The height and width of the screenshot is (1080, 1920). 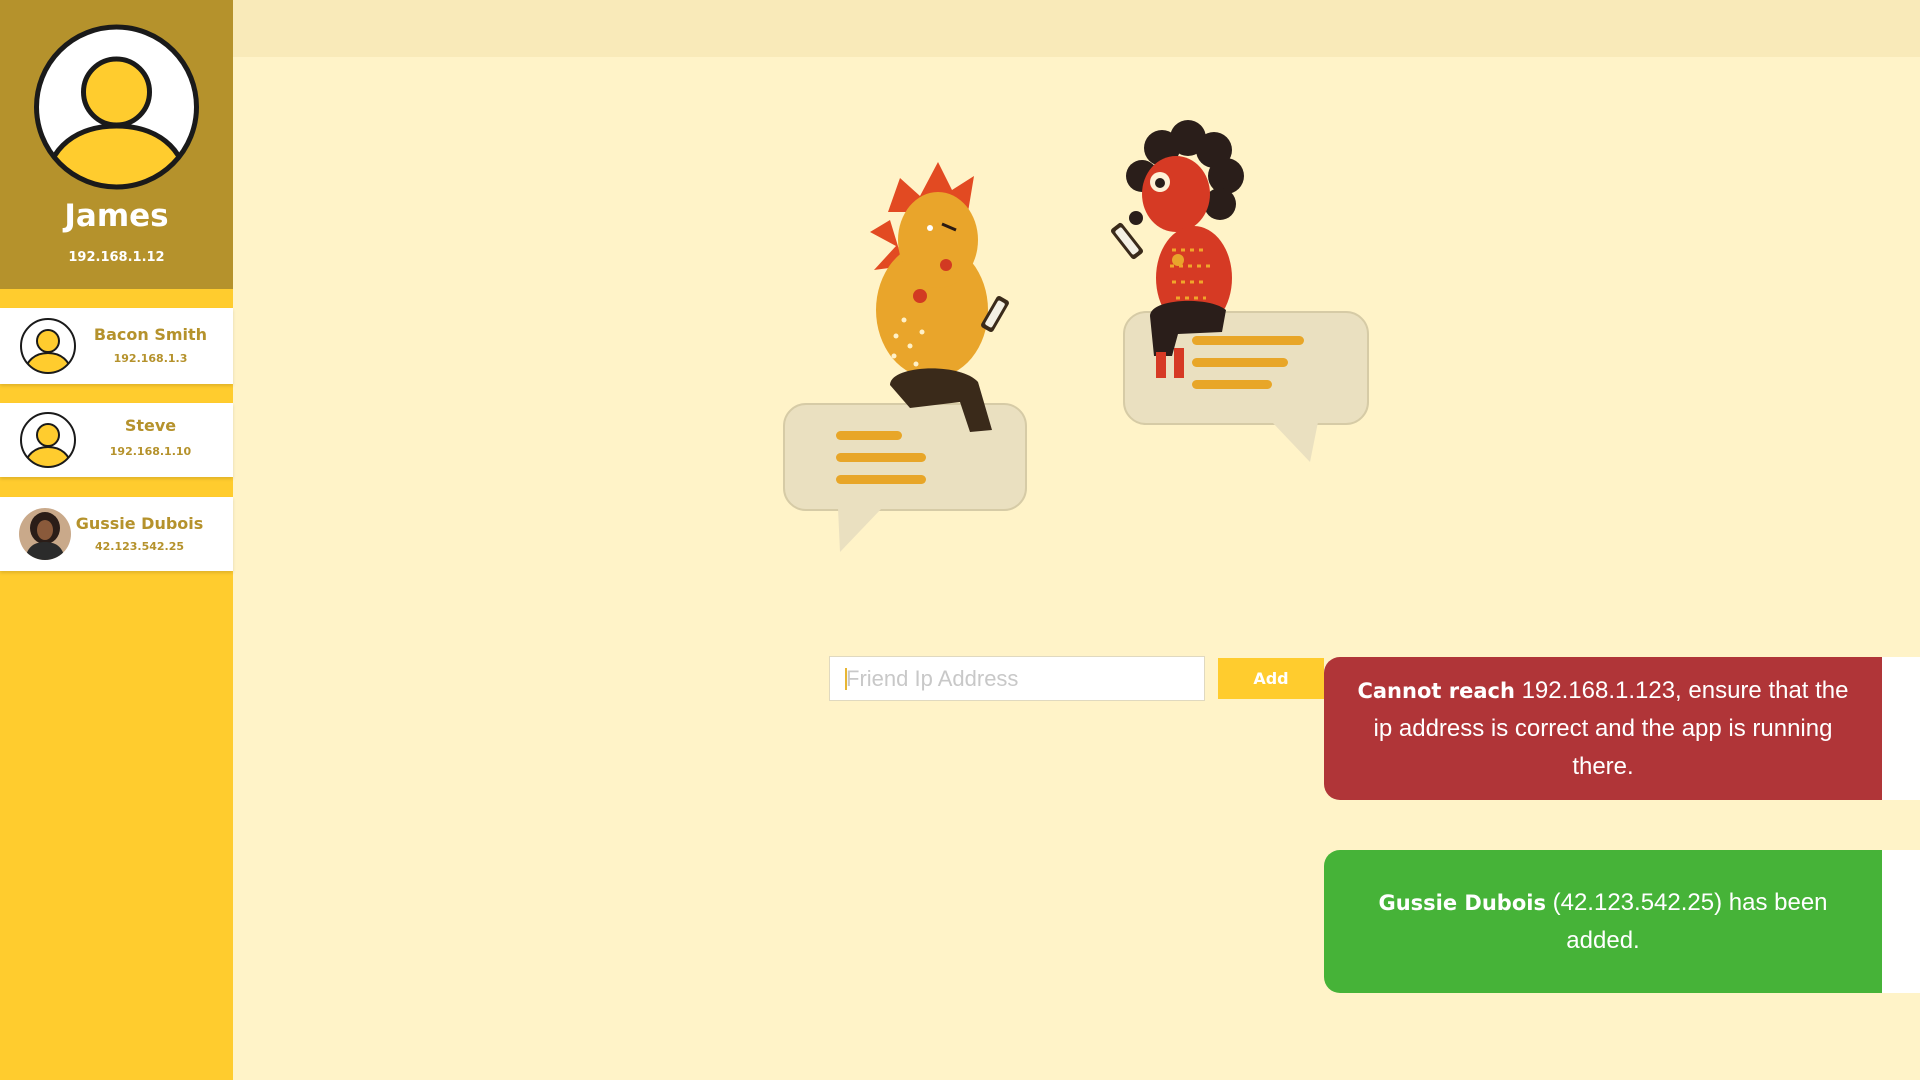 What do you see at coordinates (846, 679) in the screenshot?
I see `text-caret` at bounding box center [846, 679].